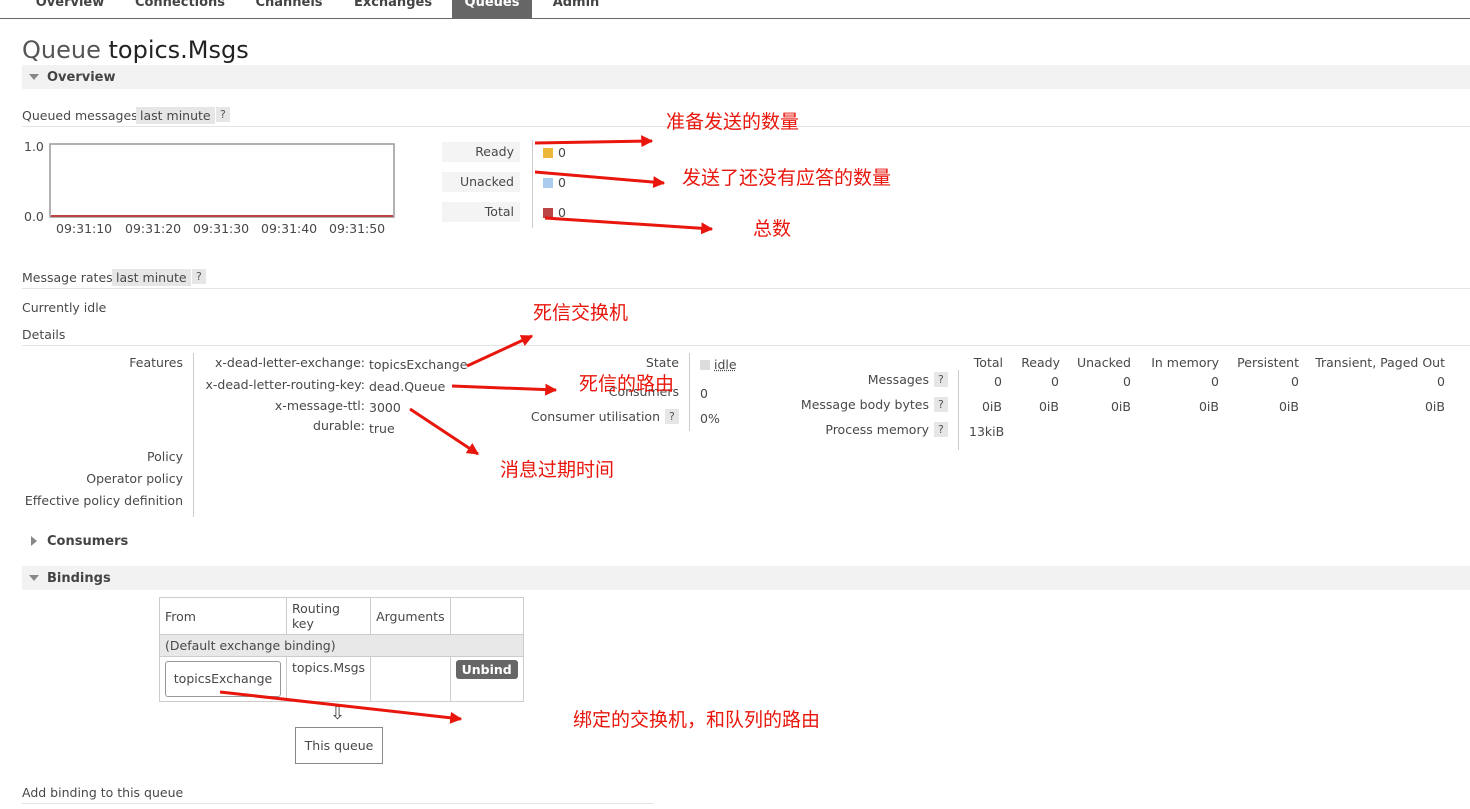  I want to click on annotation-unacked: 发送了还没有应答的数量, so click(787, 178).